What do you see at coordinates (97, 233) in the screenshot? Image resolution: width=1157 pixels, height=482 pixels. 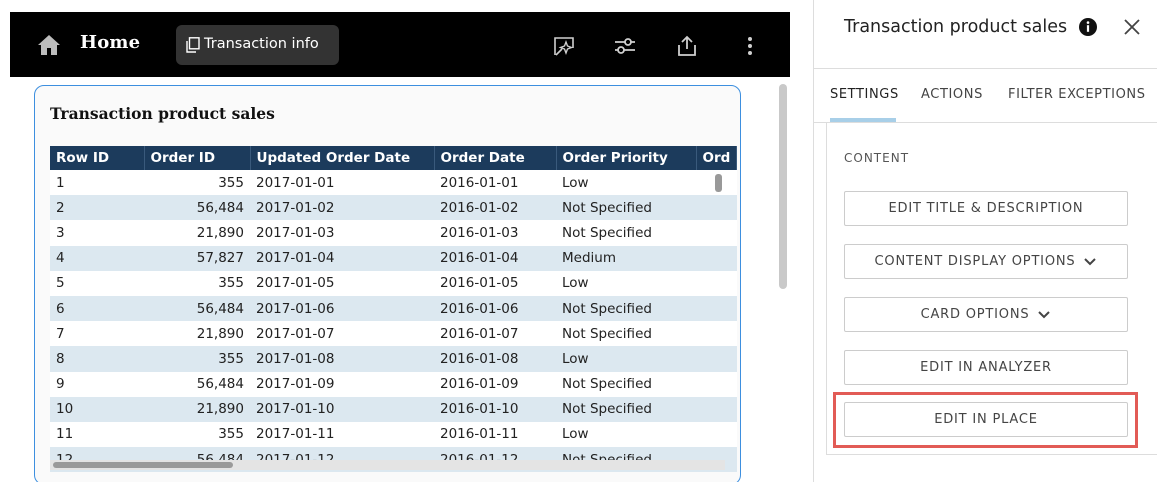 I see `table-cell: 3` at bounding box center [97, 233].